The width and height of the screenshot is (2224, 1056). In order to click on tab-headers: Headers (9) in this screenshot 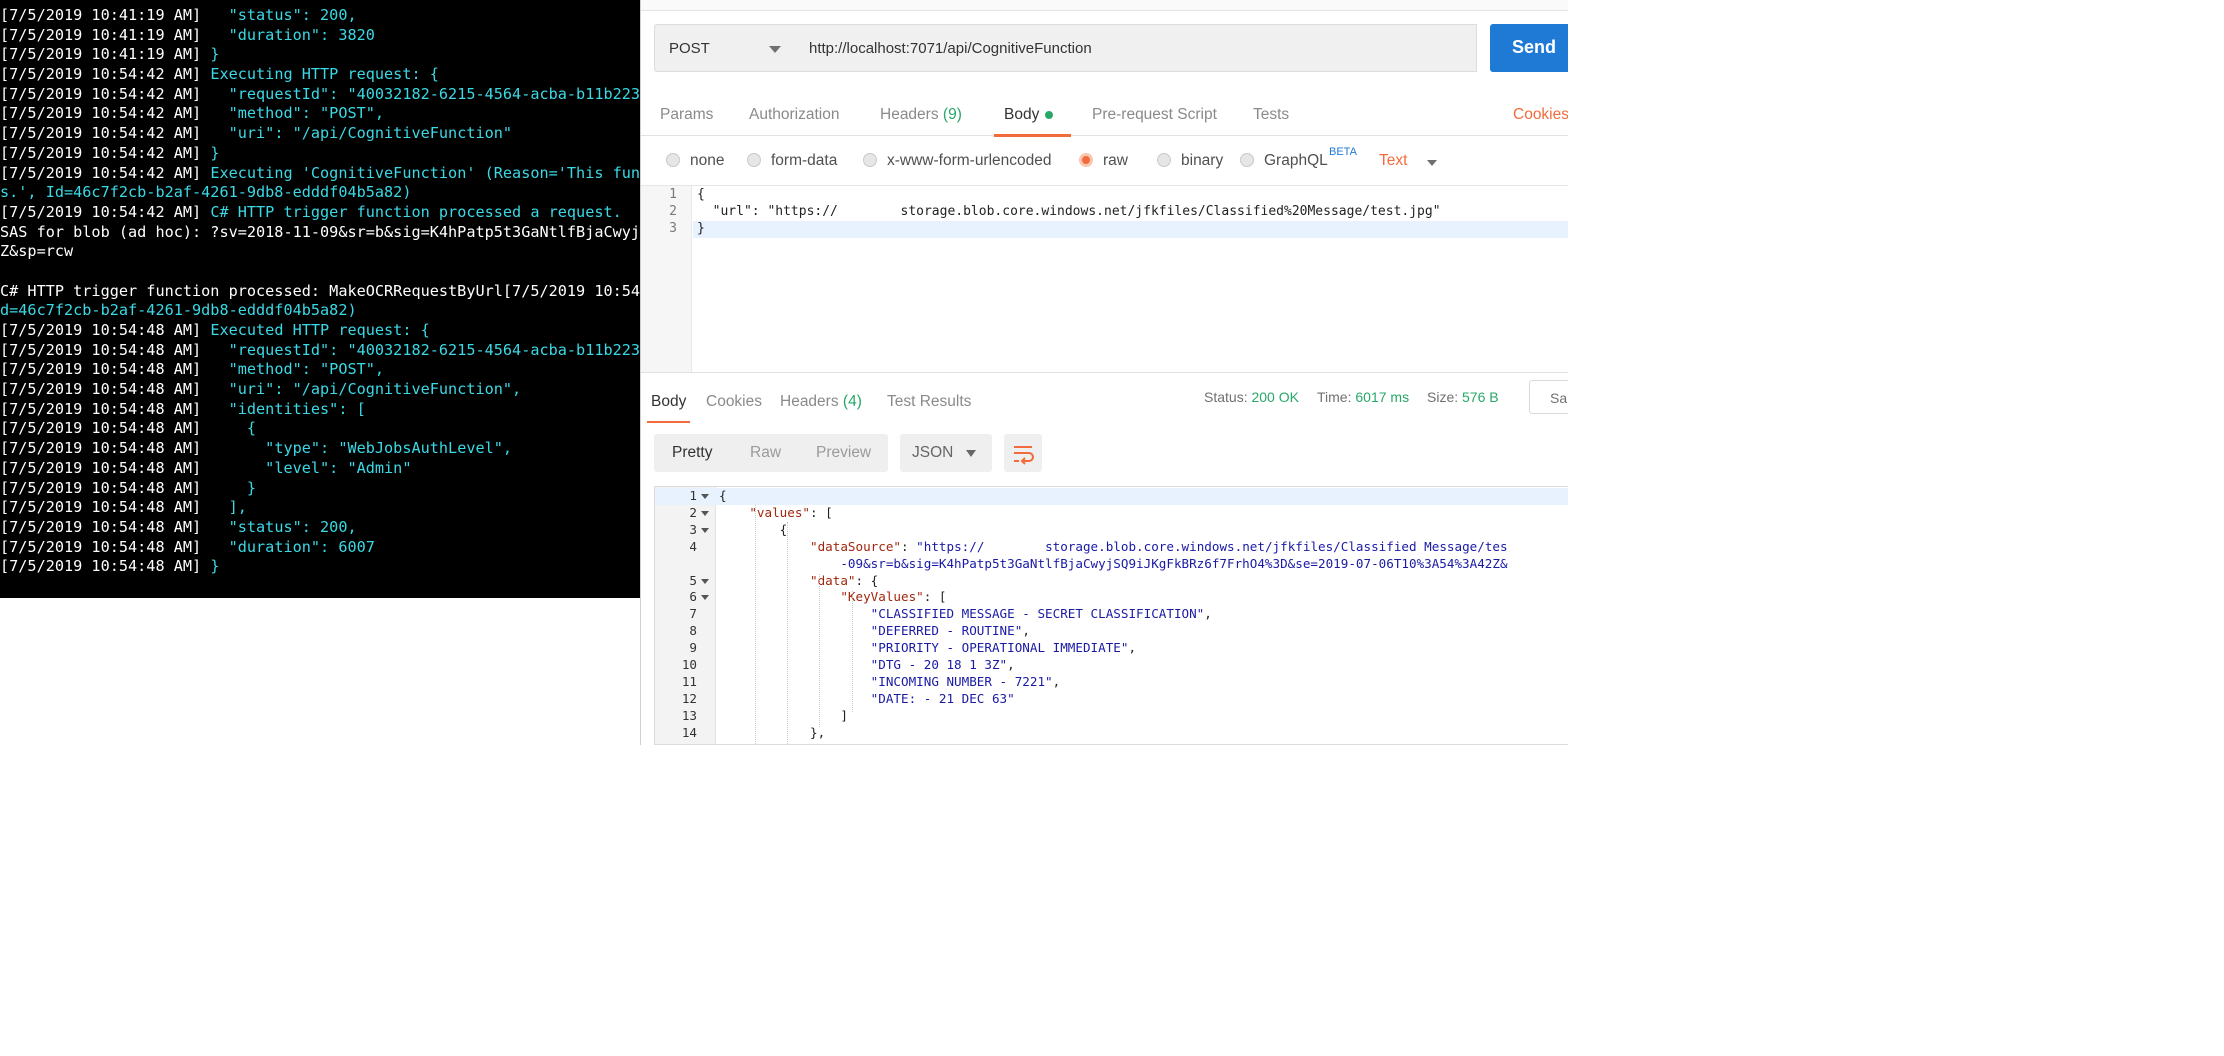, I will do `click(921, 115)`.